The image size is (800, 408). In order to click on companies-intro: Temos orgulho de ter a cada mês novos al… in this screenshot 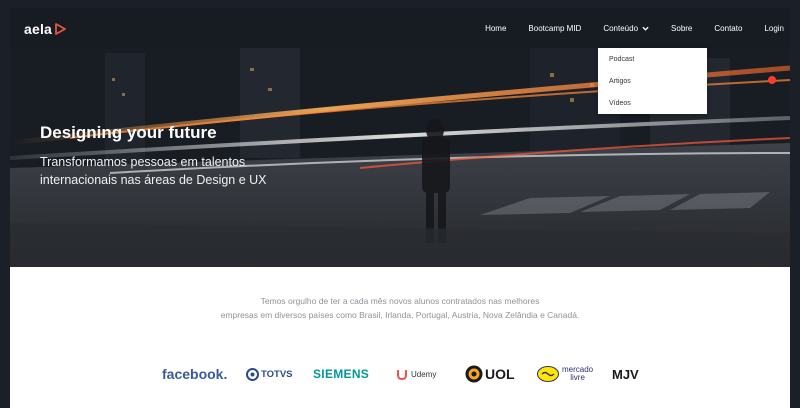, I will do `click(400, 308)`.